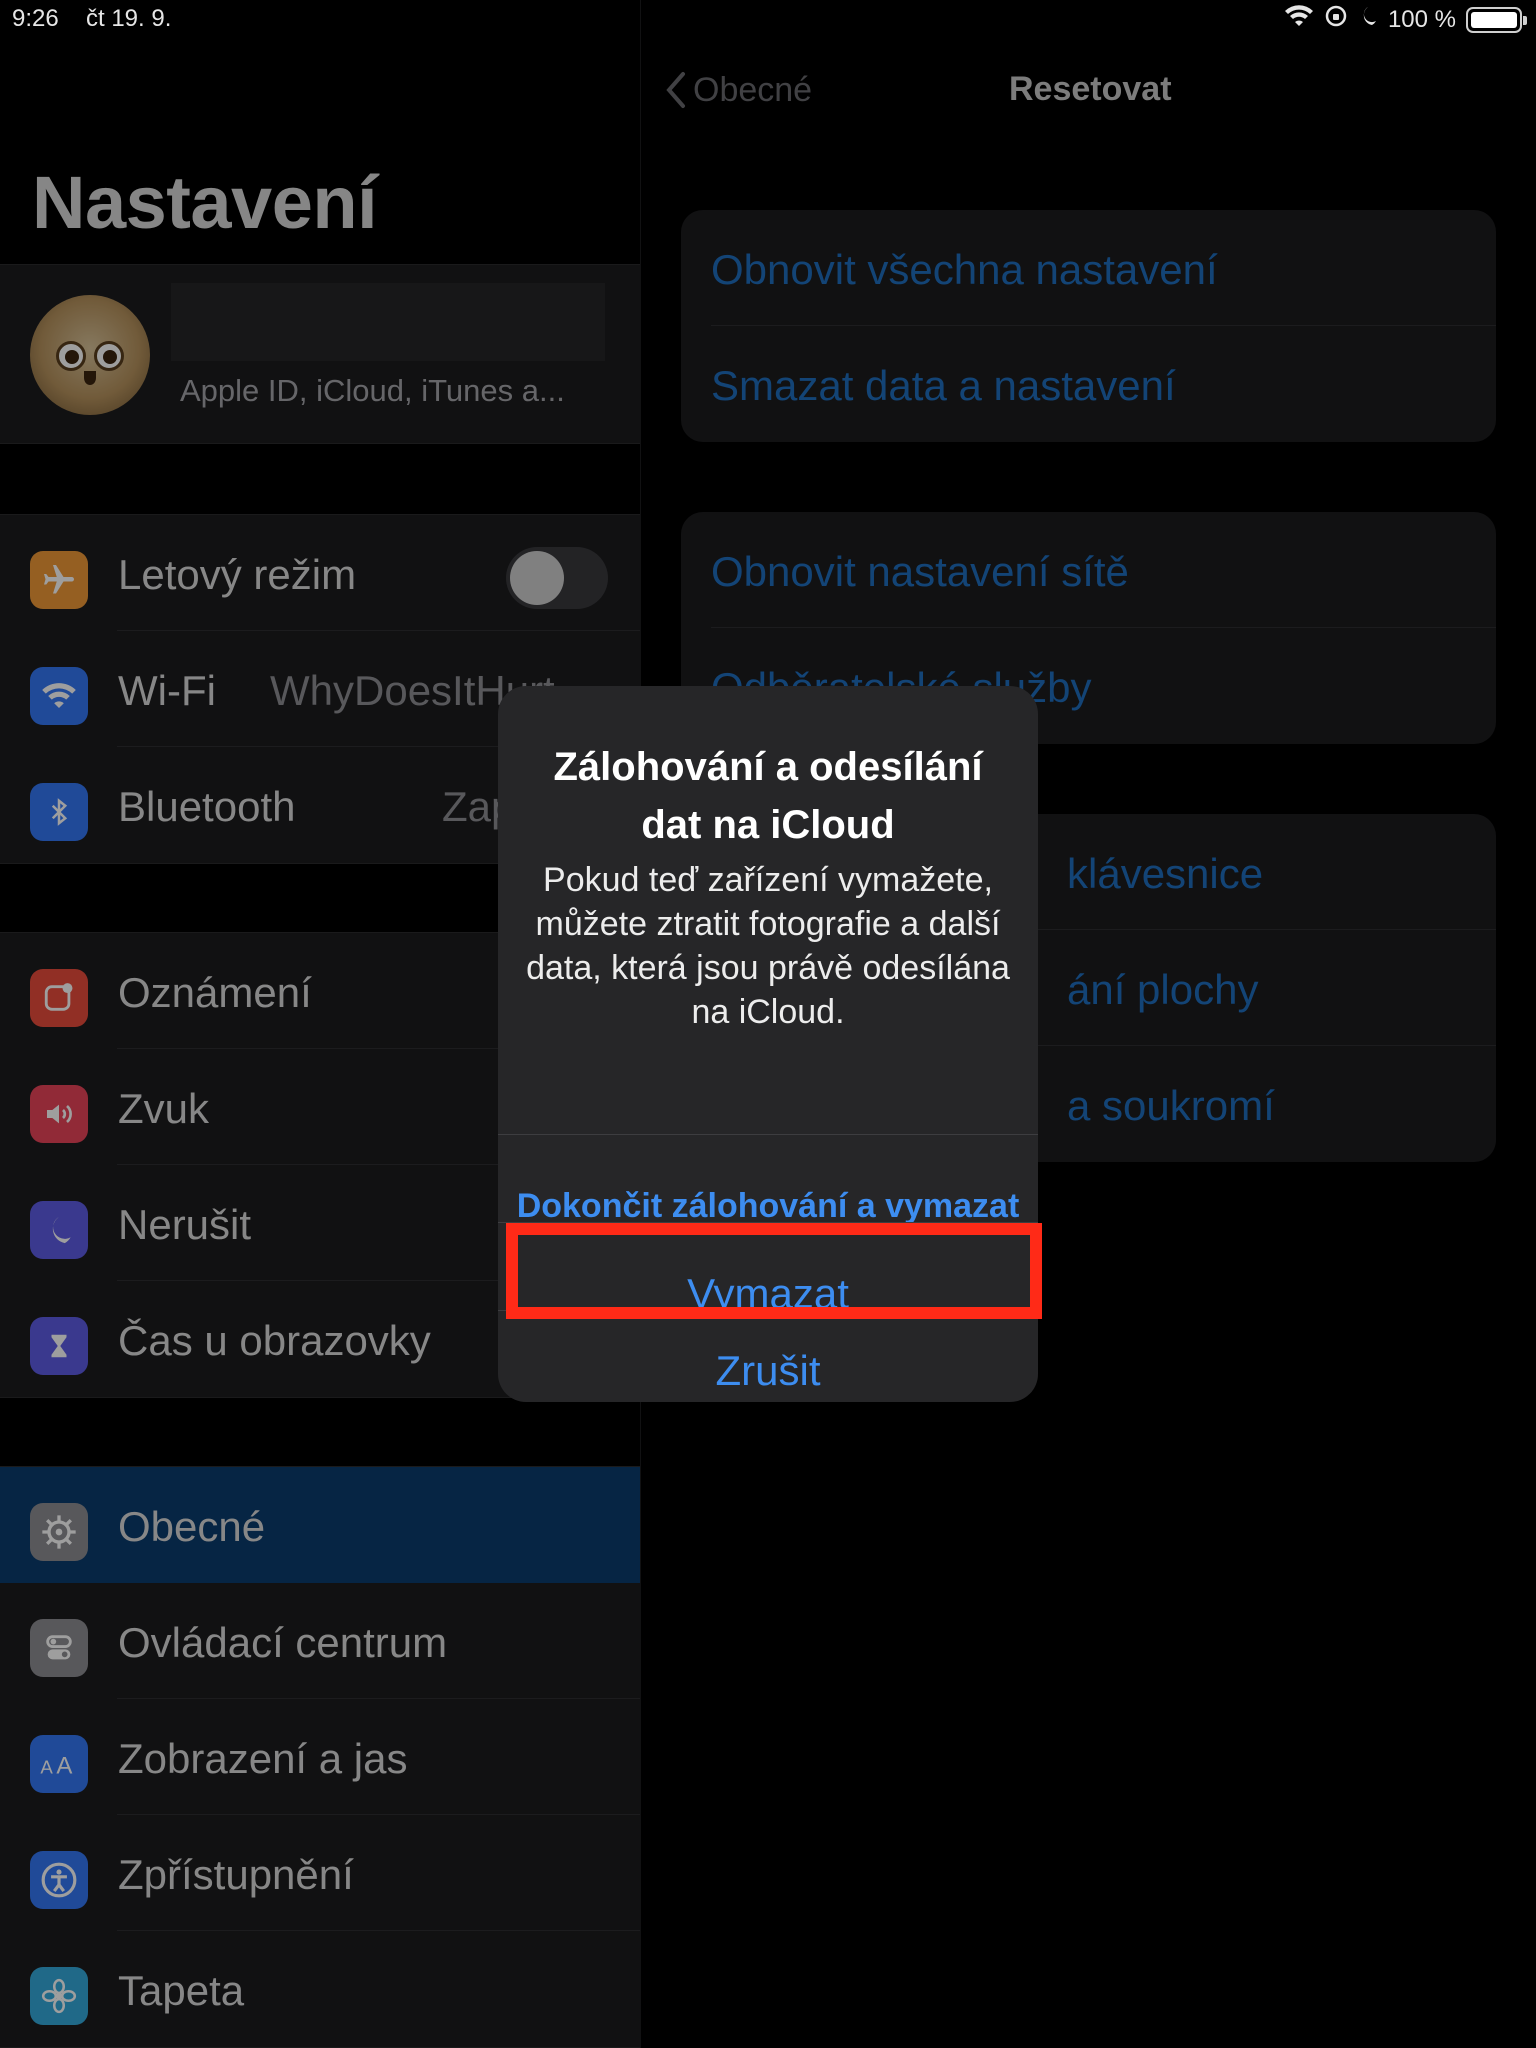 This screenshot has height=2048, width=1536. What do you see at coordinates (768, 1206) in the screenshot?
I see `finish-backup-erase-button: Dokončit zálohování a vymazat` at bounding box center [768, 1206].